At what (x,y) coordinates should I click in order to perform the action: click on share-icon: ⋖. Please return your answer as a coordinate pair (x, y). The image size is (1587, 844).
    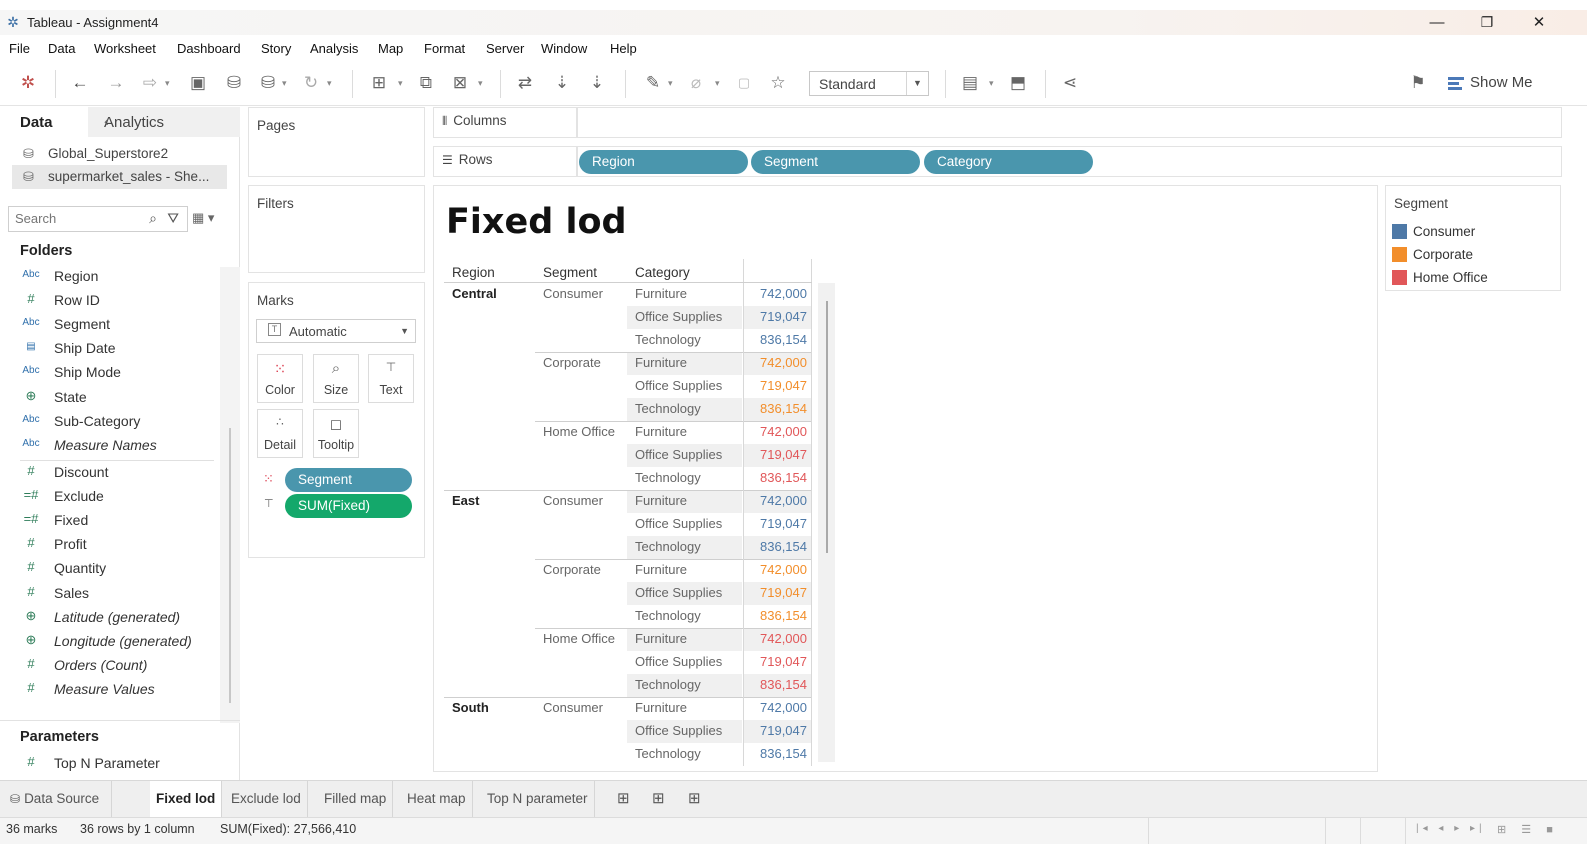
    Looking at the image, I should click on (1070, 83).